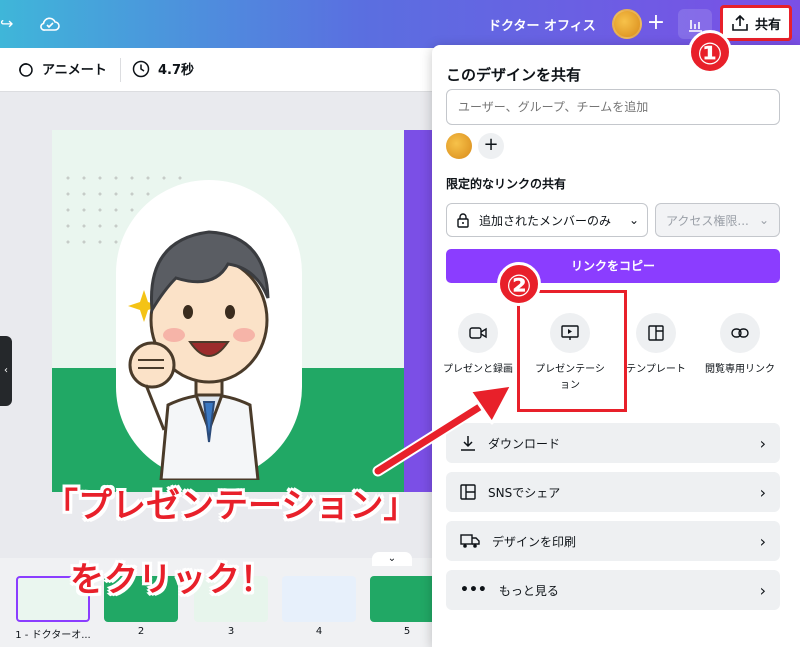  I want to click on top-bar: ↪ ドクター オフィス + 共有, so click(400, 24).